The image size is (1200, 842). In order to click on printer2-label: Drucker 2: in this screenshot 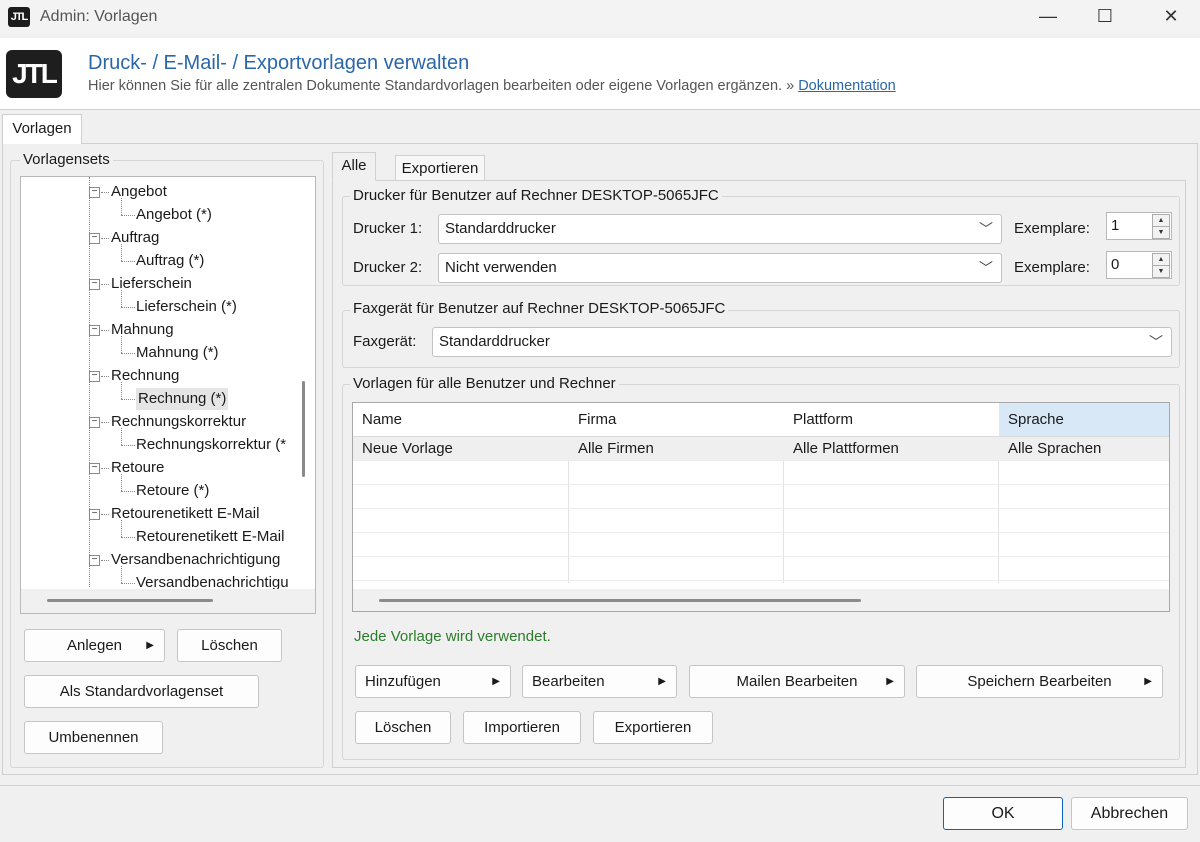, I will do `click(388, 267)`.